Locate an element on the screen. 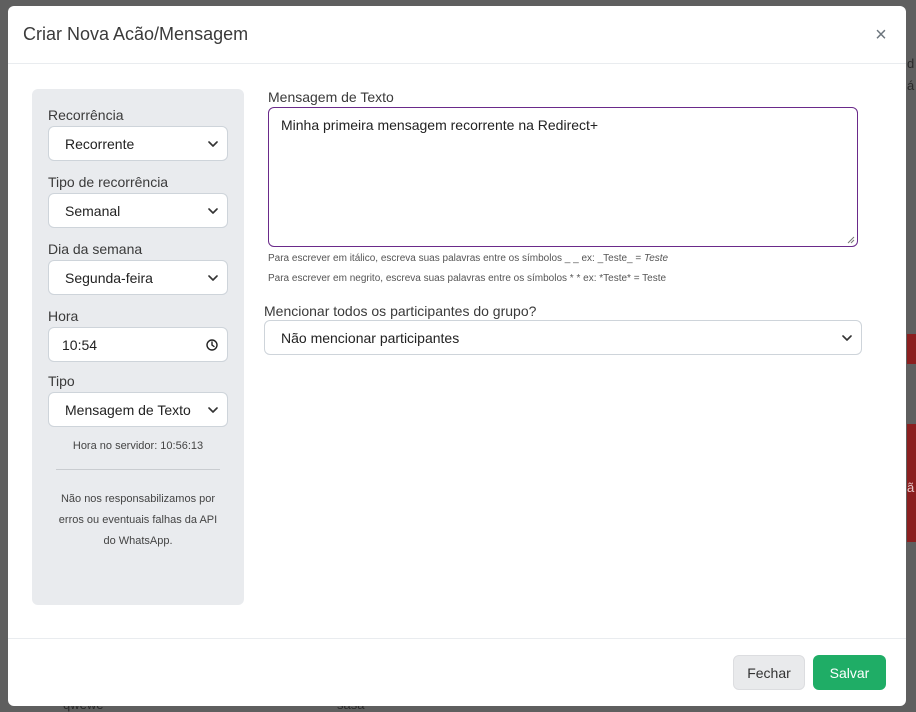 The height and width of the screenshot is (712, 916). weekday-select: Segunda-feira is located at coordinates (138, 277).